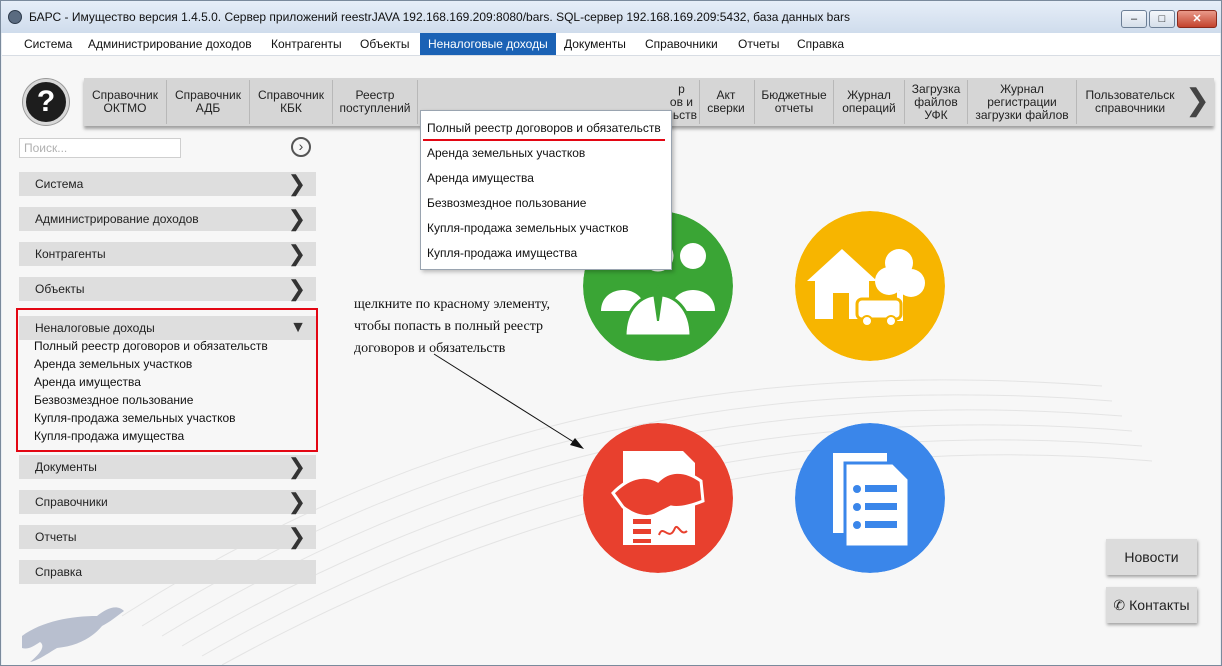  What do you see at coordinates (48, 44) in the screenshot?
I see `menu-system: Система` at bounding box center [48, 44].